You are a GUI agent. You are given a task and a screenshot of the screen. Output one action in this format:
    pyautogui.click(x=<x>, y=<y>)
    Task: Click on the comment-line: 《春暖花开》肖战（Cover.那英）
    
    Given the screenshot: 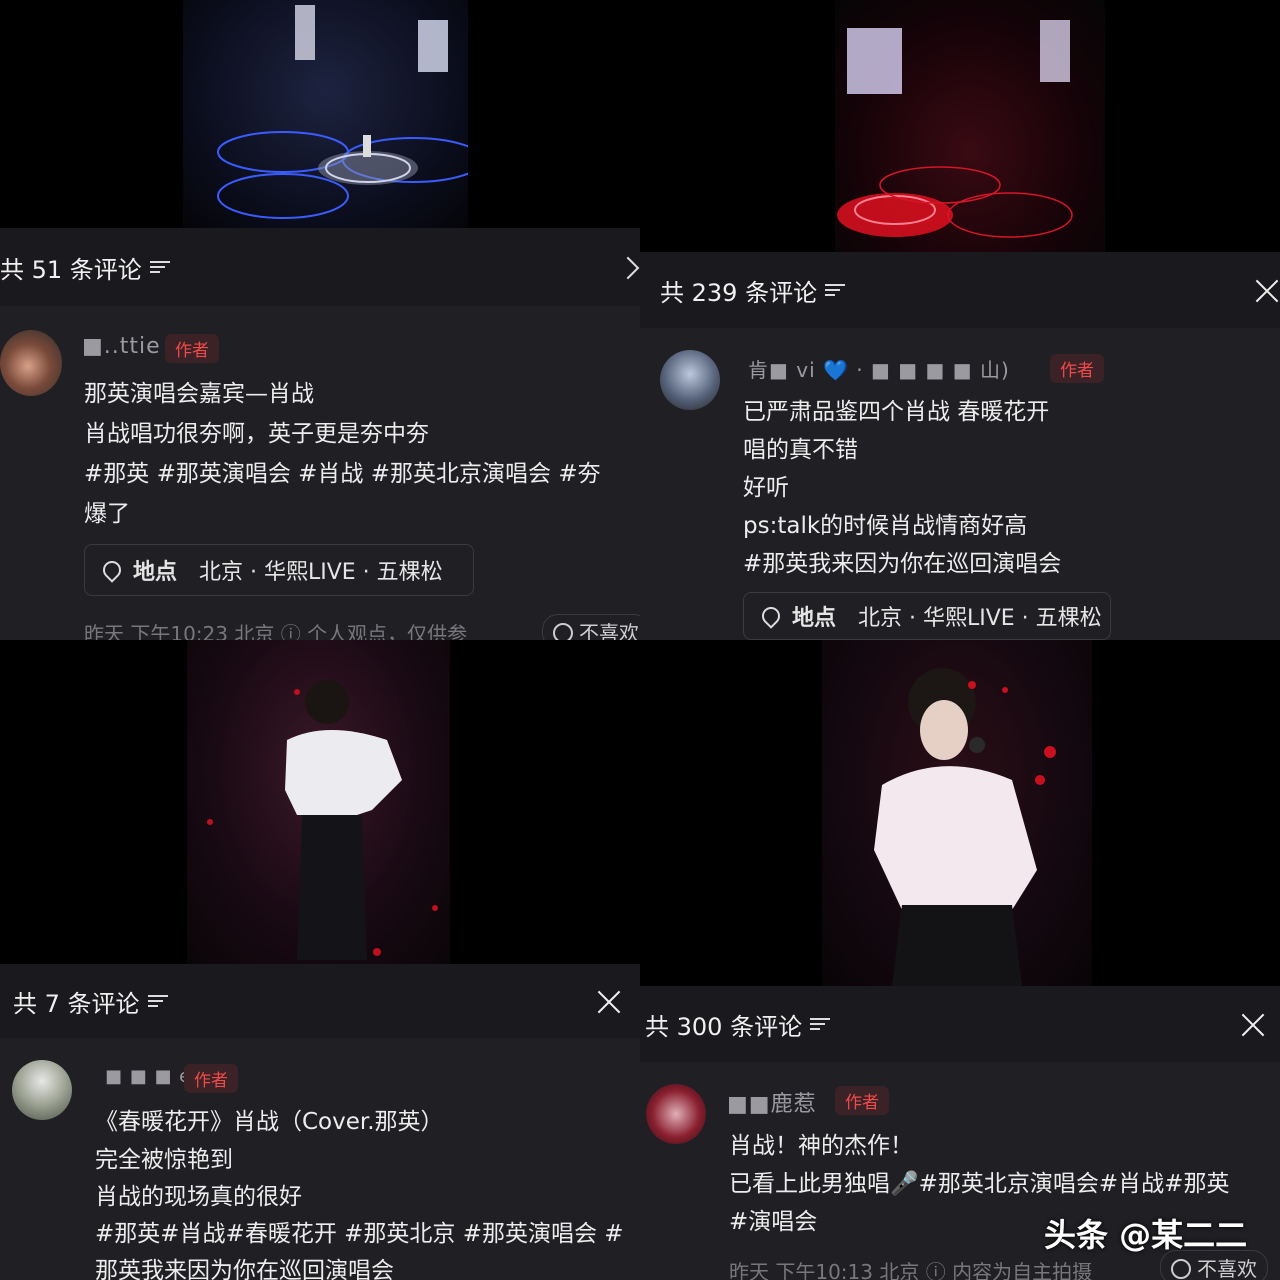 What is the action you would take?
    pyautogui.click(x=269, y=1122)
    